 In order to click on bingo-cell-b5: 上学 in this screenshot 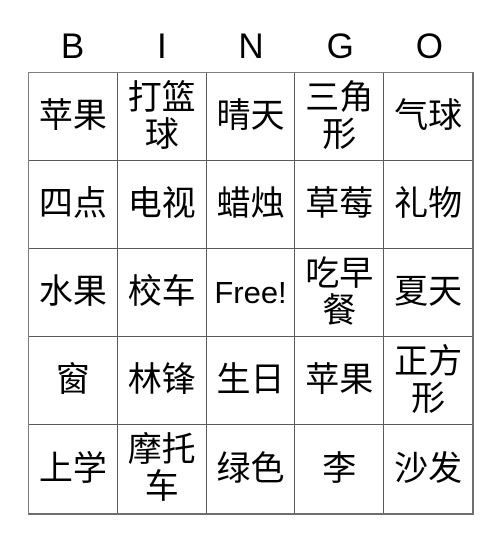, I will do `click(73, 469)`.